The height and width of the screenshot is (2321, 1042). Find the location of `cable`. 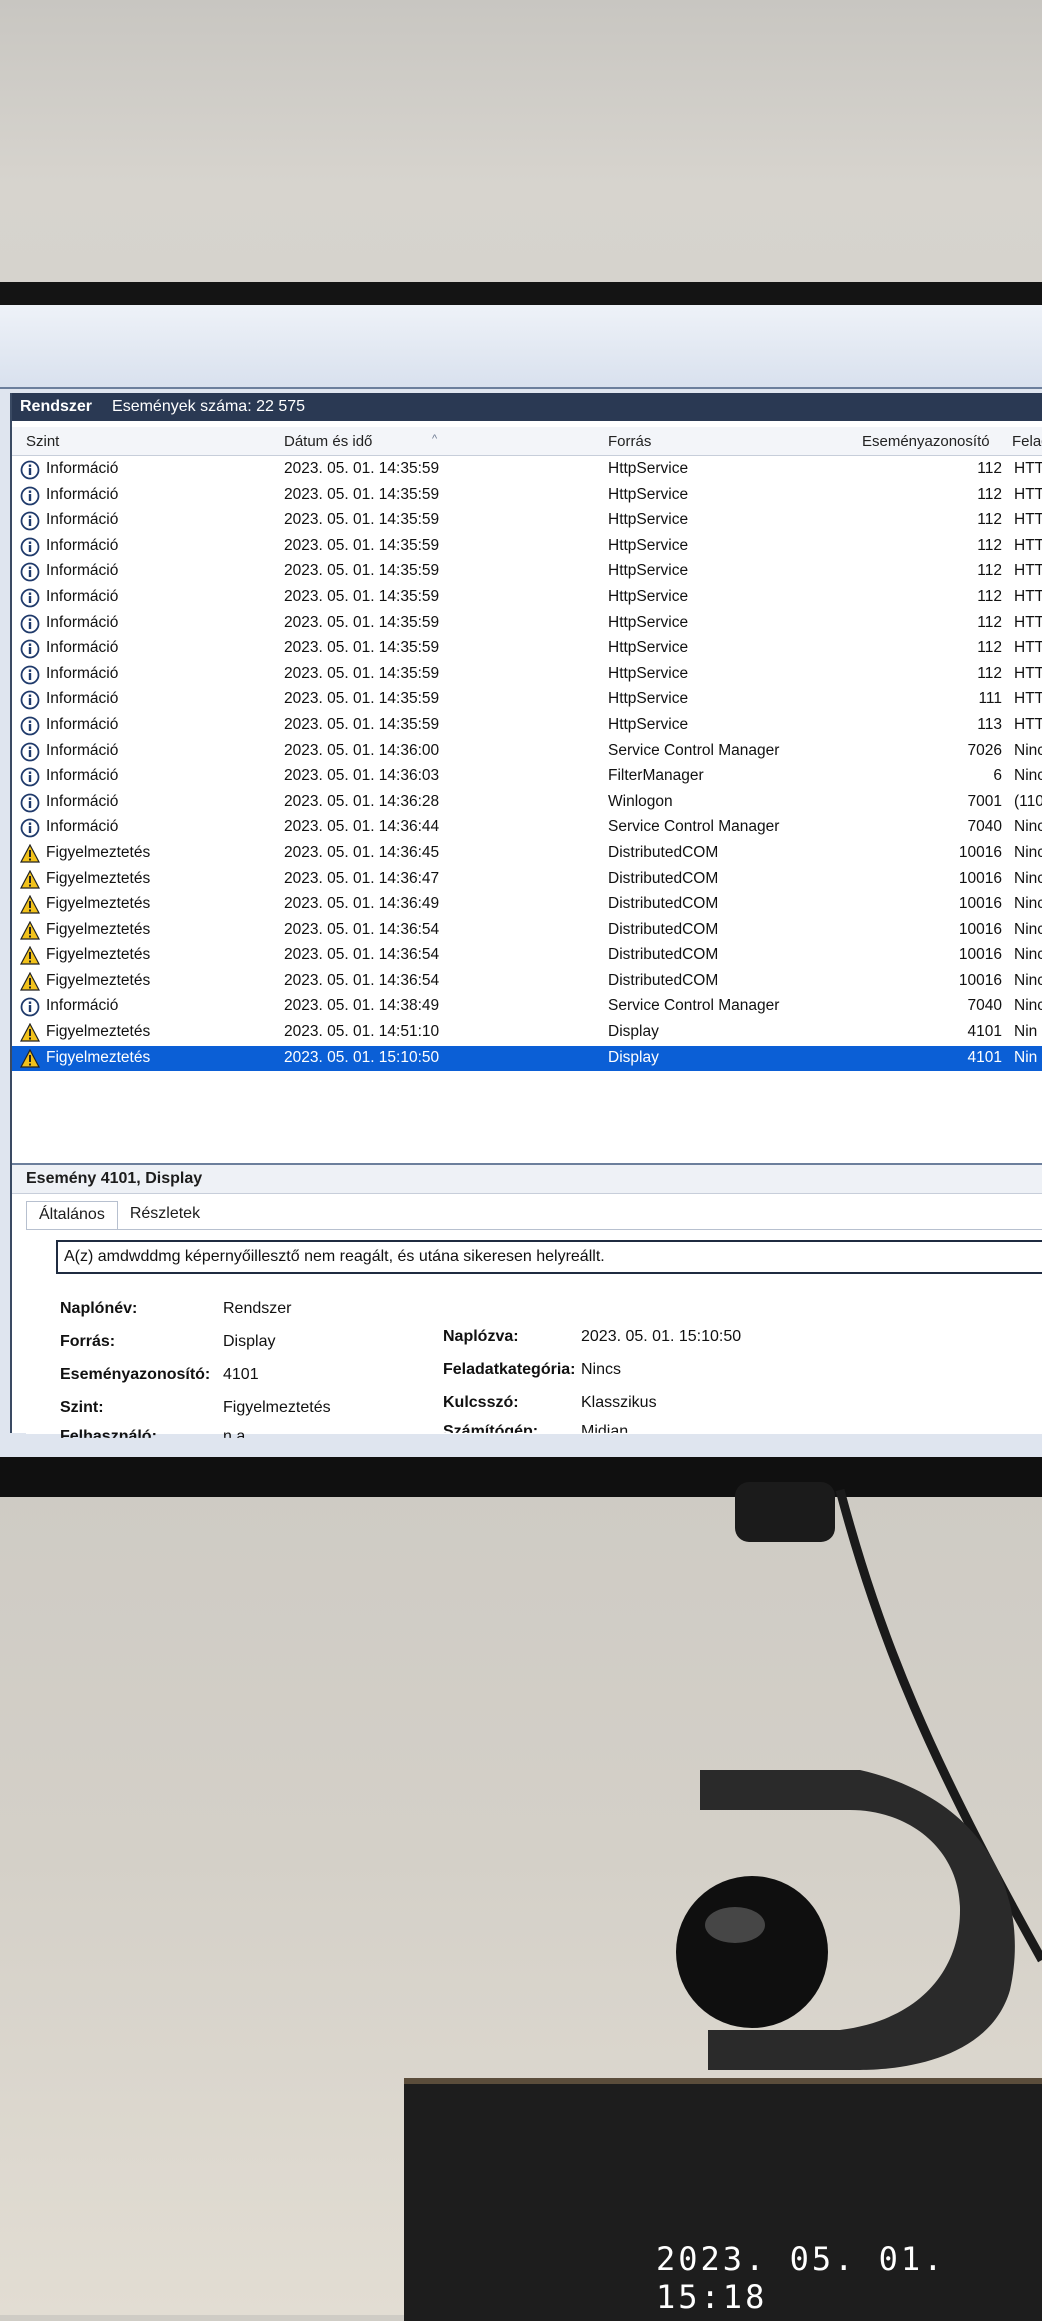

cable is located at coordinates (938, 1725).